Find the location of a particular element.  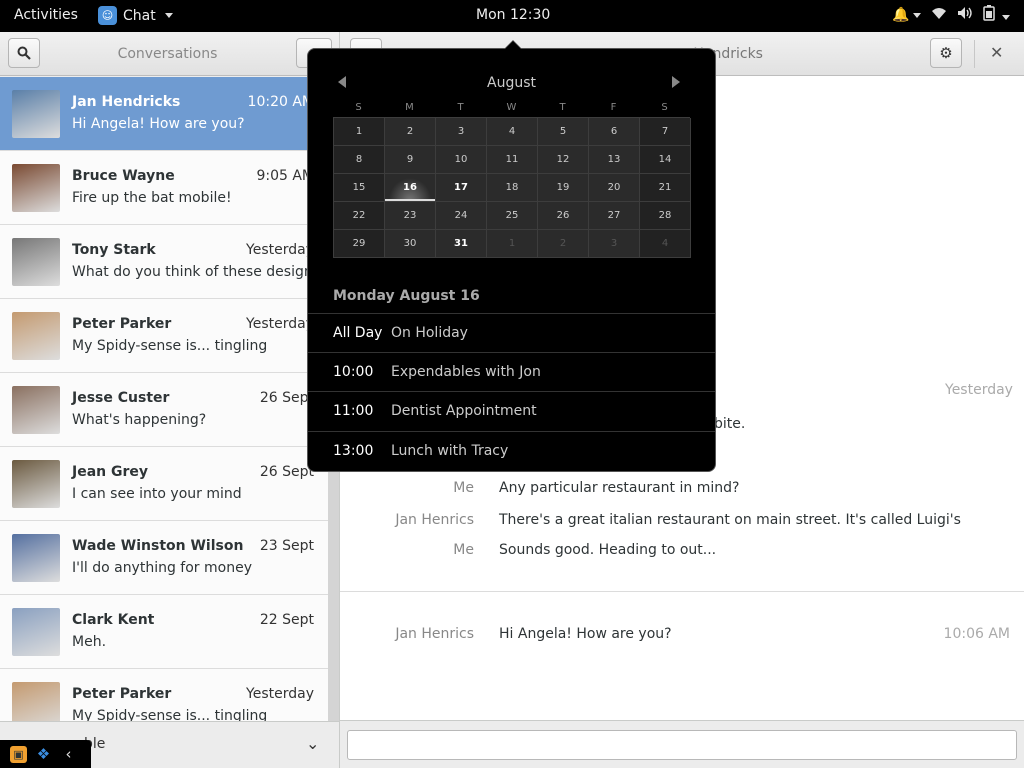

chevron-left-icon: ‹ is located at coordinates (68, 754).